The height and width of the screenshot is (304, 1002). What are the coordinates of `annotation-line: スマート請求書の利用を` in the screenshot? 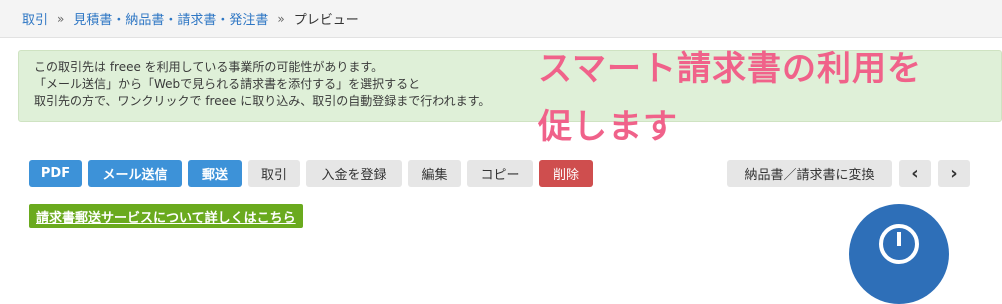 It's located at (730, 69).